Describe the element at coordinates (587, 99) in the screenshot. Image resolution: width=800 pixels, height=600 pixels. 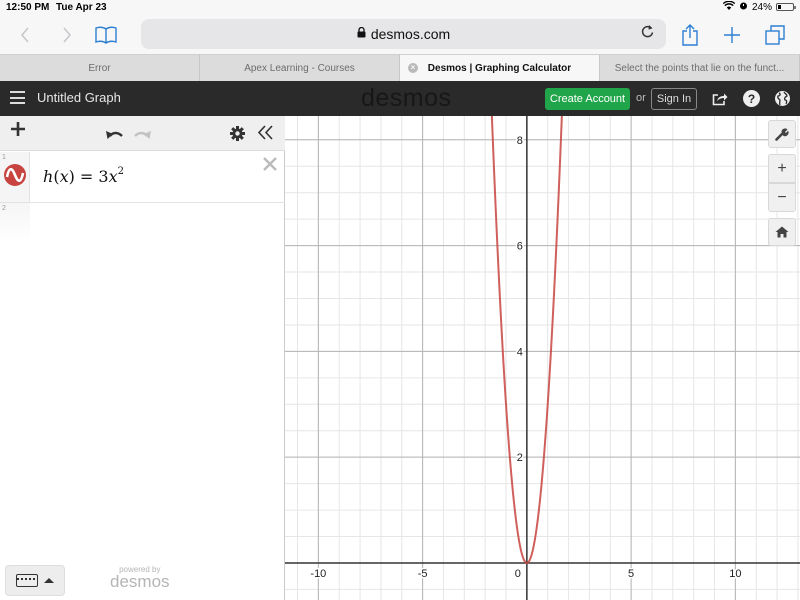
I see `create-account-button: Create Account` at that location.